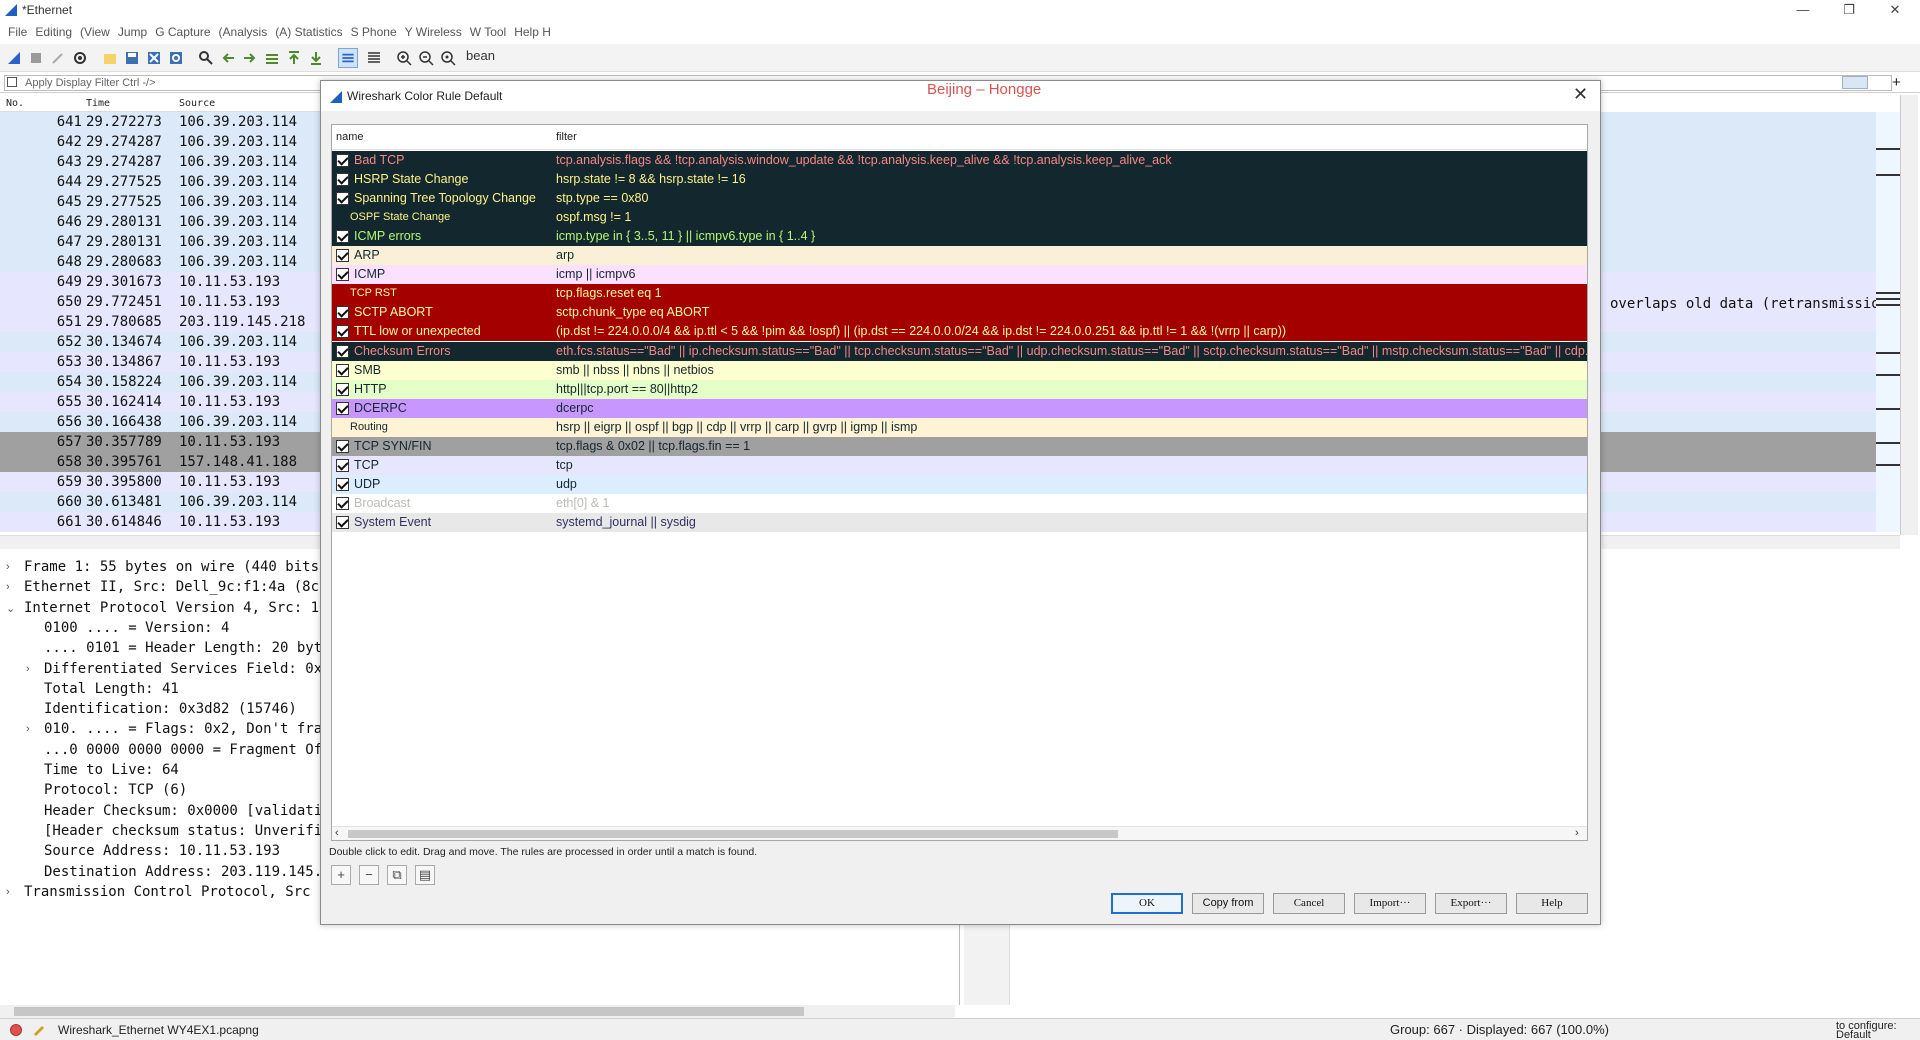 The image size is (1920, 1040). I want to click on open-file-icon, so click(110, 58).